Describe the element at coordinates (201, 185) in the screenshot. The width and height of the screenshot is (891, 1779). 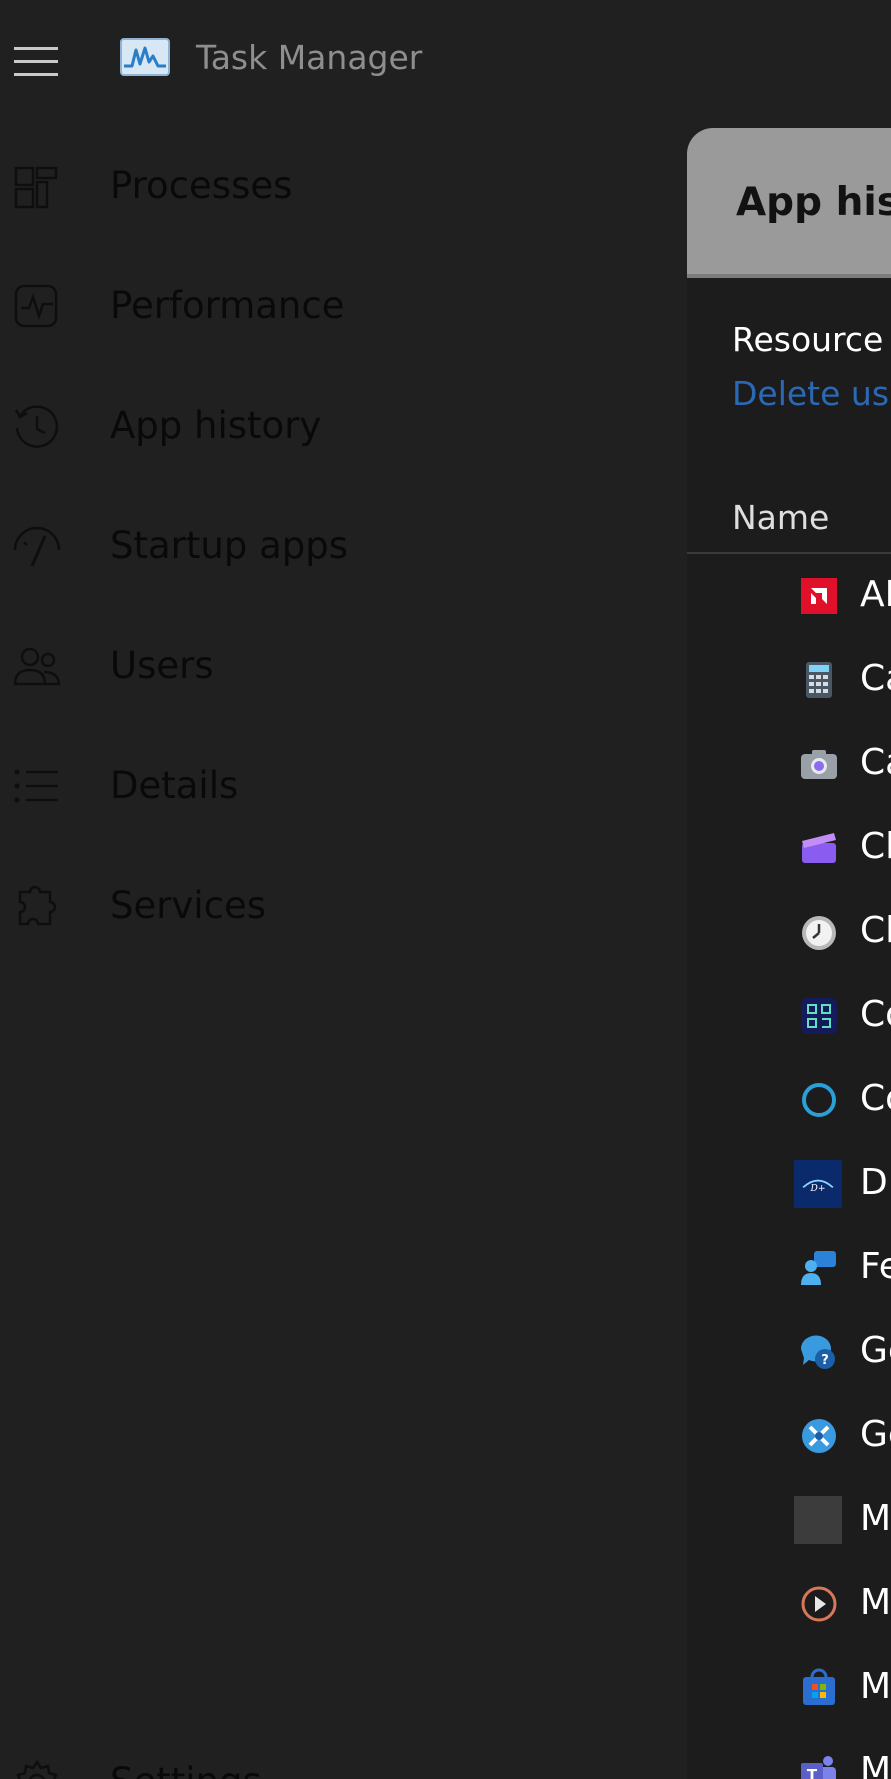
I see `sidebar-item-label: Processes` at that location.